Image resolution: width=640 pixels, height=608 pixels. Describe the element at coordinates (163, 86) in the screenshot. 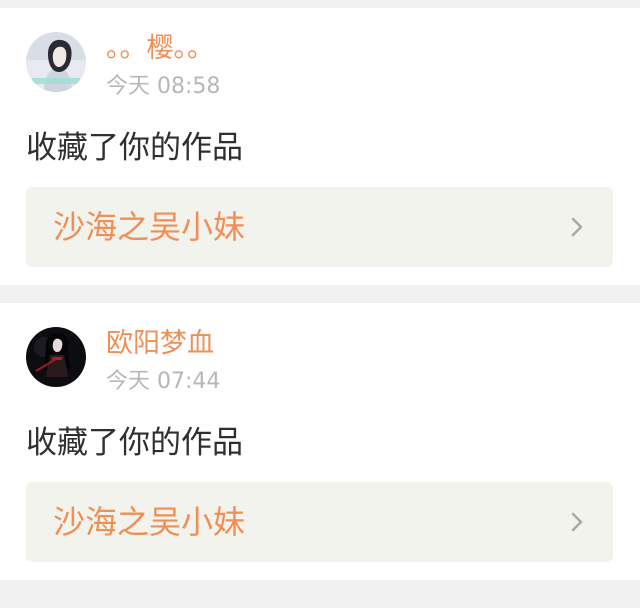

I see `timestamp: 今天 08:58` at that location.